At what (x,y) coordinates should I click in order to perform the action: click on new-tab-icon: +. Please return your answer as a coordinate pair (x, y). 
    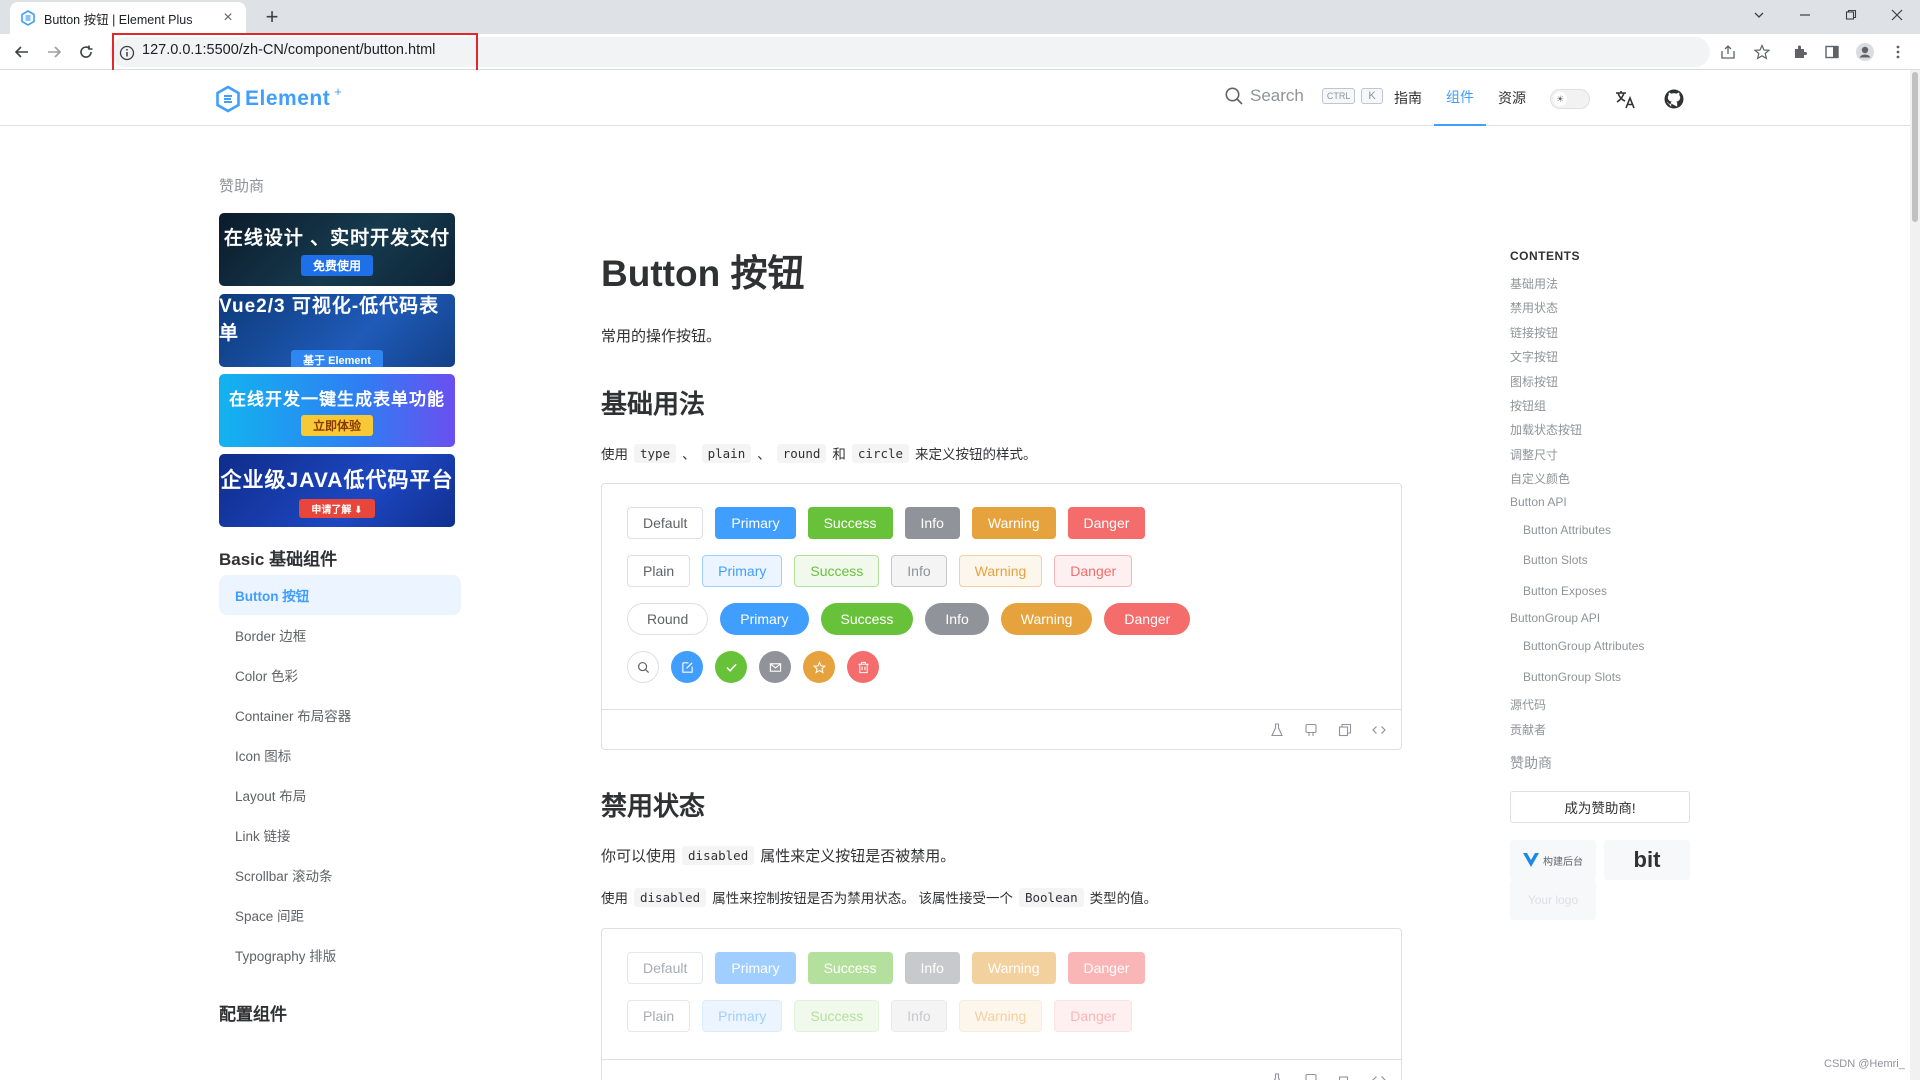
    Looking at the image, I should click on (272, 16).